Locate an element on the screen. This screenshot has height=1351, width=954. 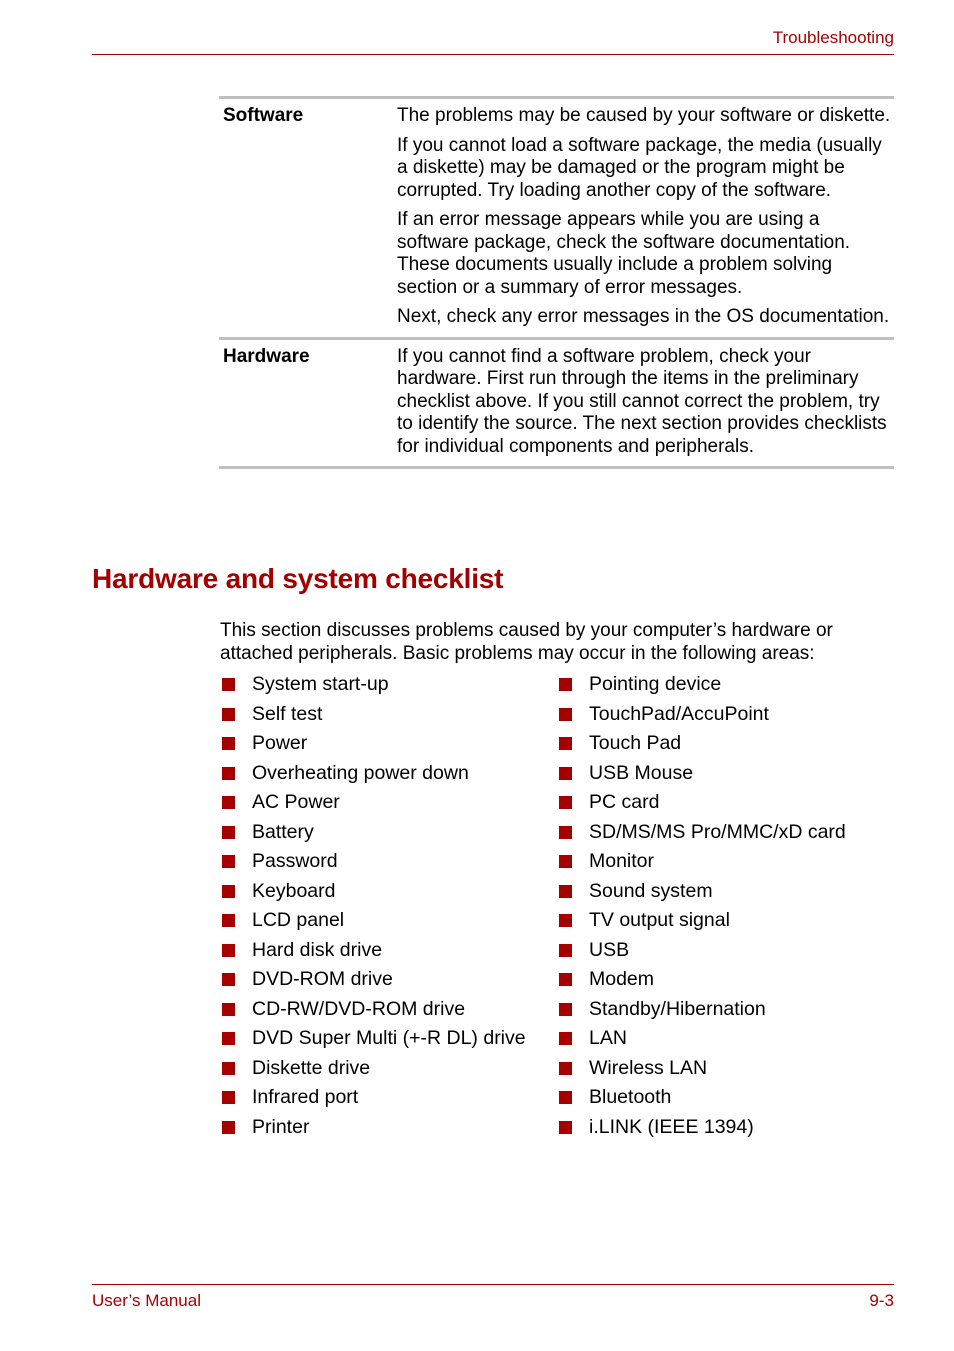
row-label: Software is located at coordinates (263, 115).